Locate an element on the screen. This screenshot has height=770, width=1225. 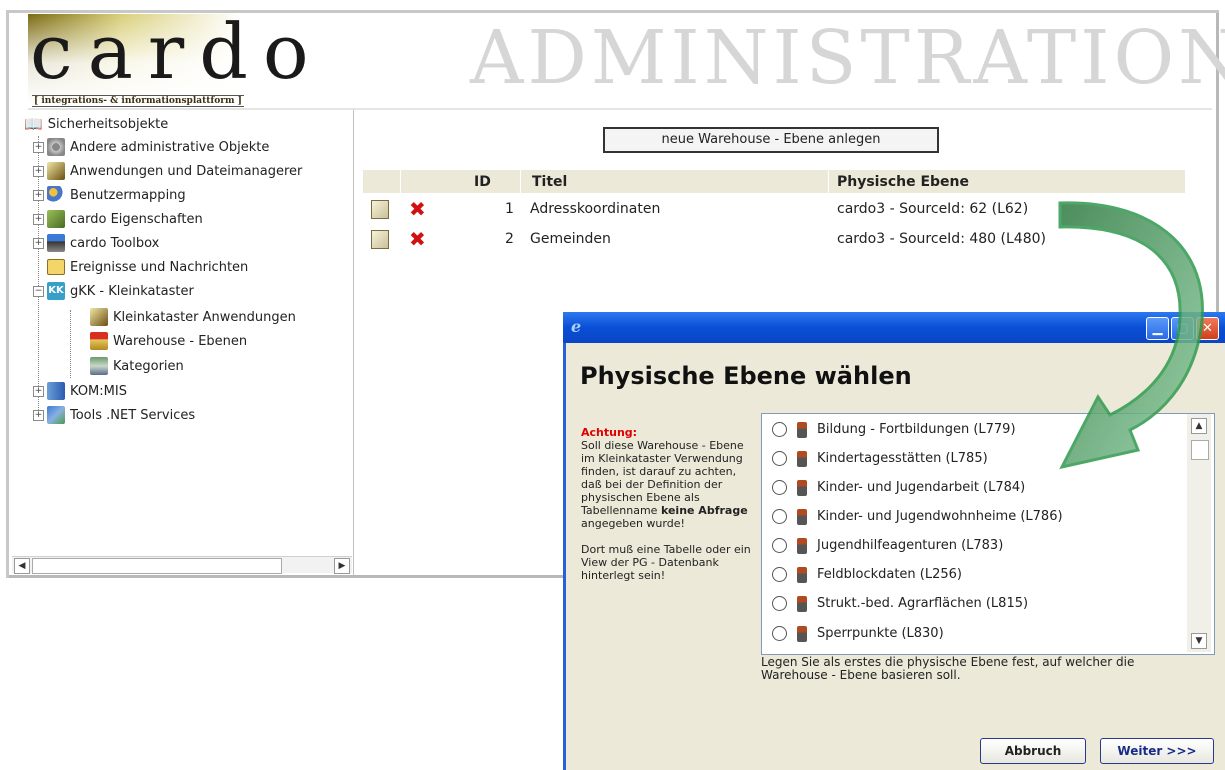
row-layer: cardo3 - SourceId: 480 (L480) is located at coordinates (941, 239).